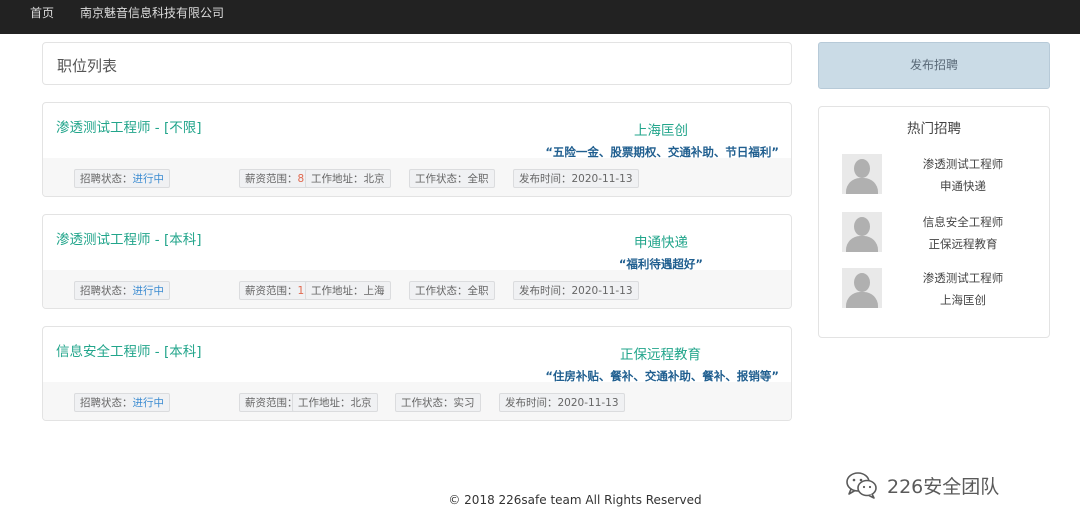 Image resolution: width=1080 pixels, height=532 pixels. Describe the element at coordinates (943, 486) in the screenshot. I see `watermark-text: 226安全团队` at that location.